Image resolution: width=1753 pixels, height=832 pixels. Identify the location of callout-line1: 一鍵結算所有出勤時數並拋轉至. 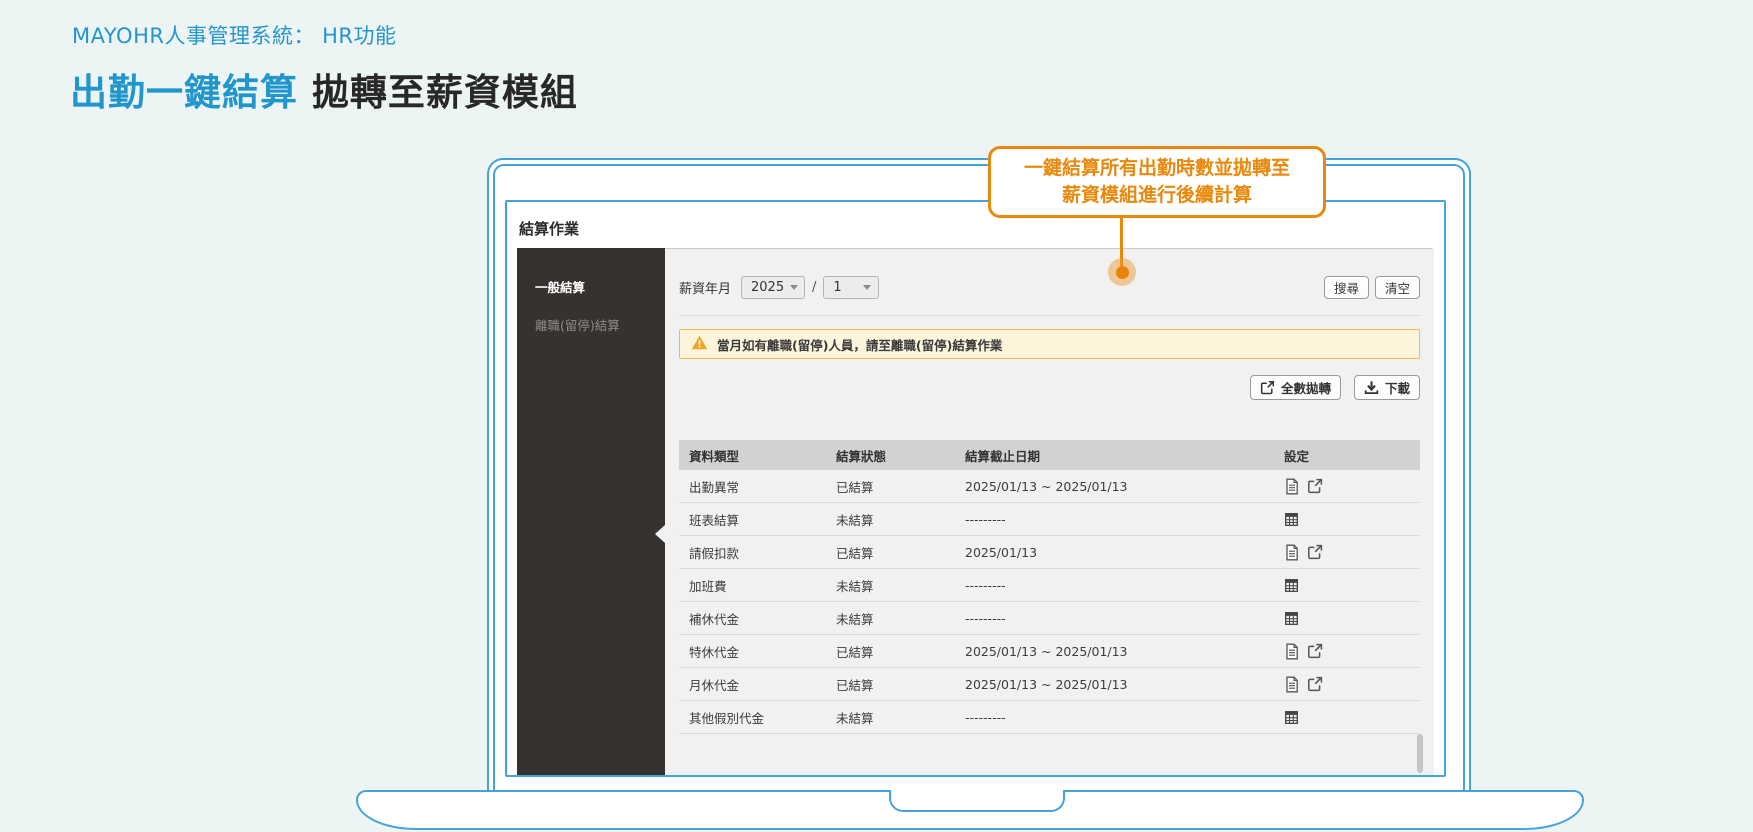
(1156, 168).